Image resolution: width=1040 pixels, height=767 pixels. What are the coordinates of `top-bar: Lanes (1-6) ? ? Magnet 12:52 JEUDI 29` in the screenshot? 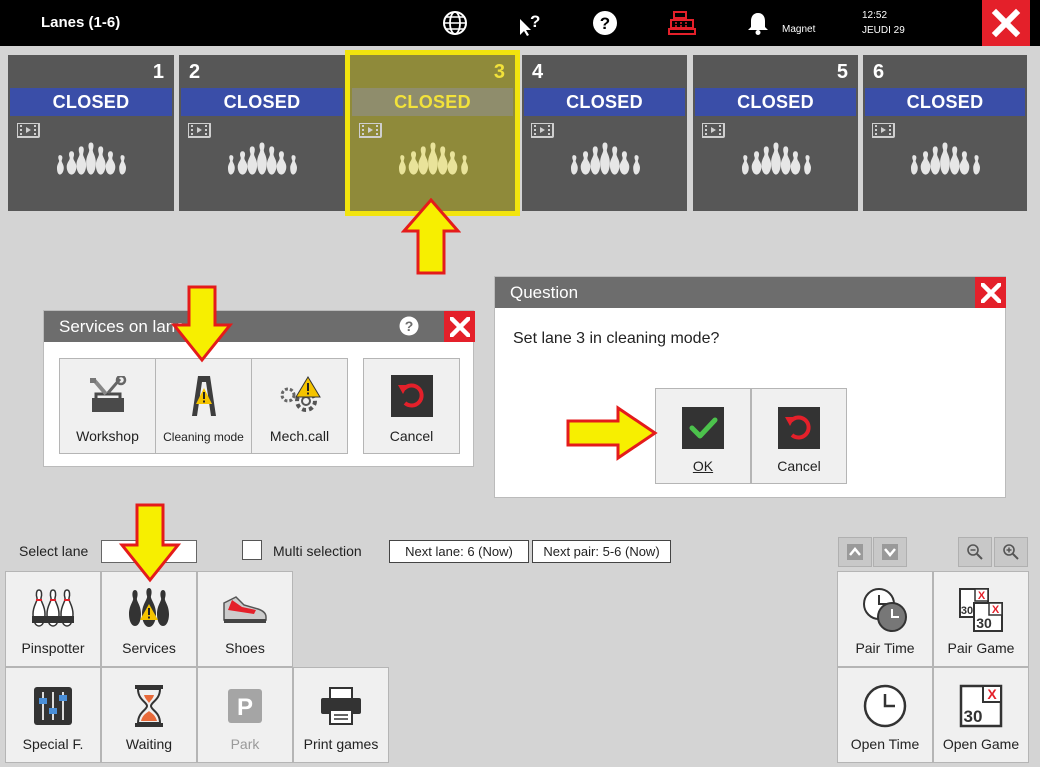 It's located at (520, 23).